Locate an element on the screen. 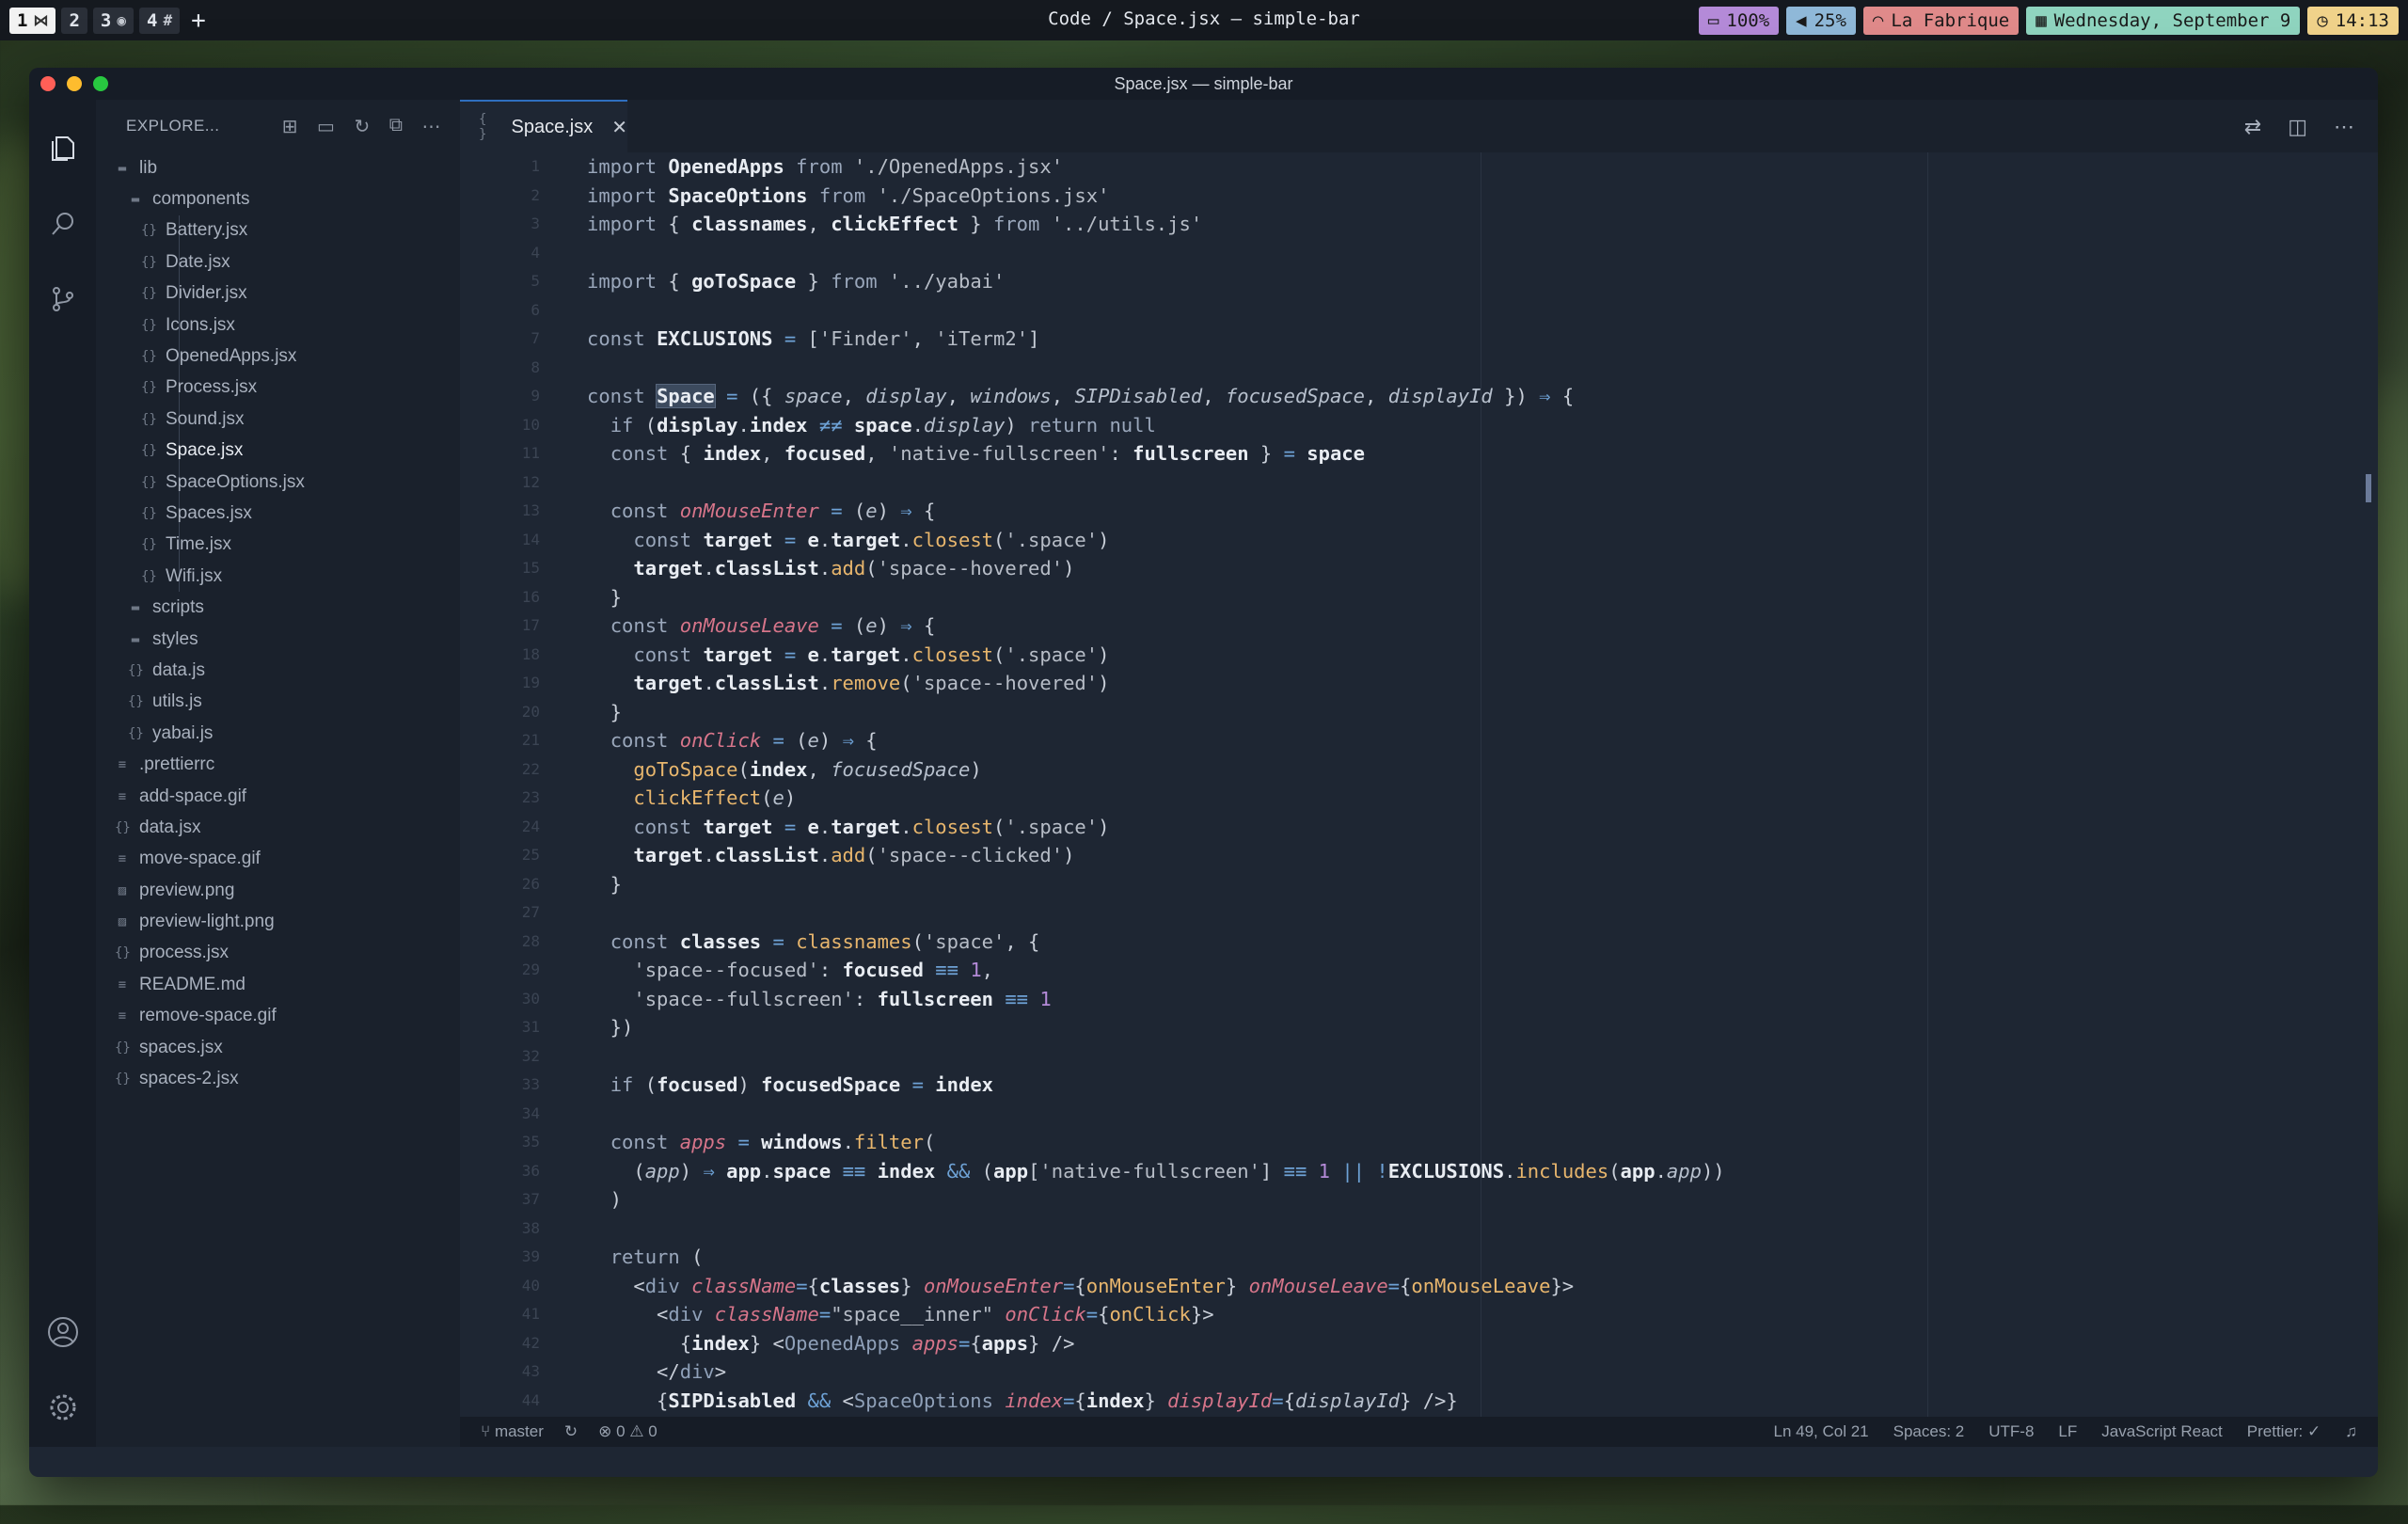 The width and height of the screenshot is (2408, 1524). tree-item-label: README.md is located at coordinates (193, 984).